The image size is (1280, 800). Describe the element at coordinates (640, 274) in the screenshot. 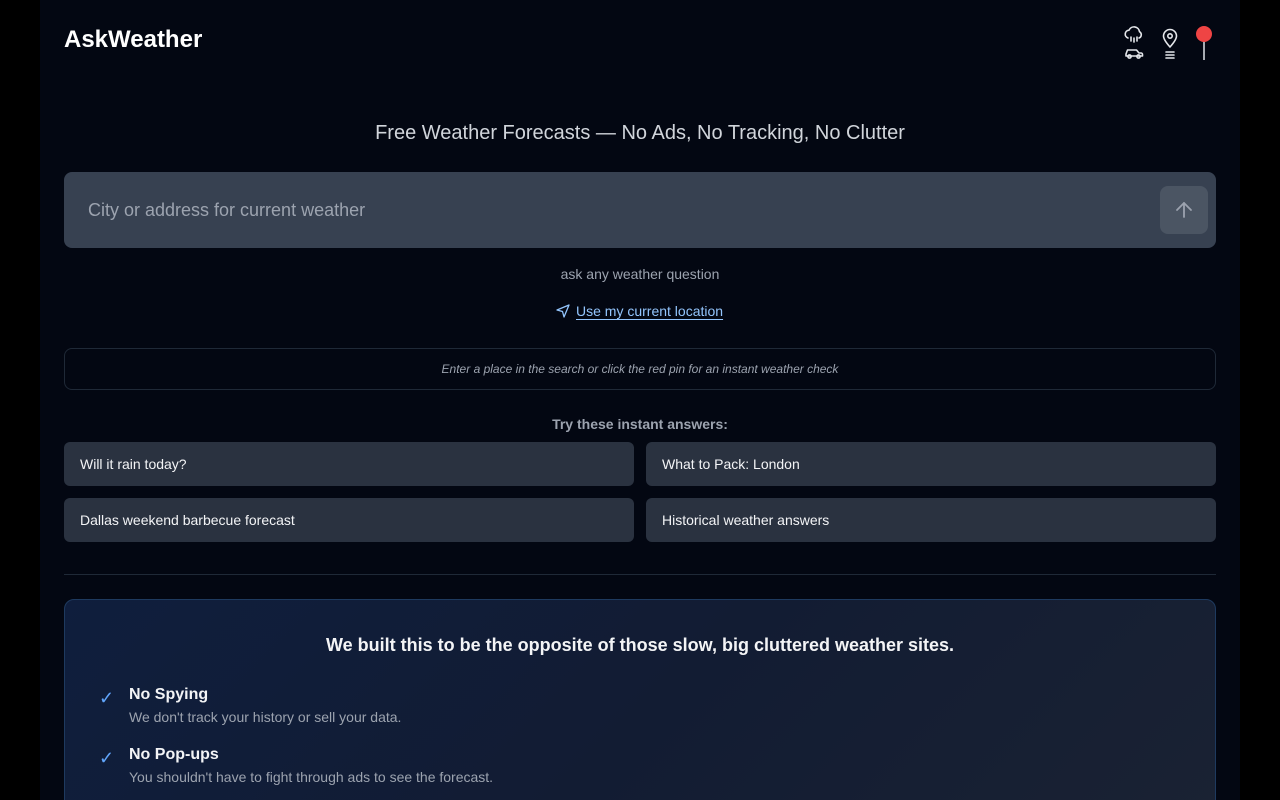

I see `search-hint: ask any weather question` at that location.